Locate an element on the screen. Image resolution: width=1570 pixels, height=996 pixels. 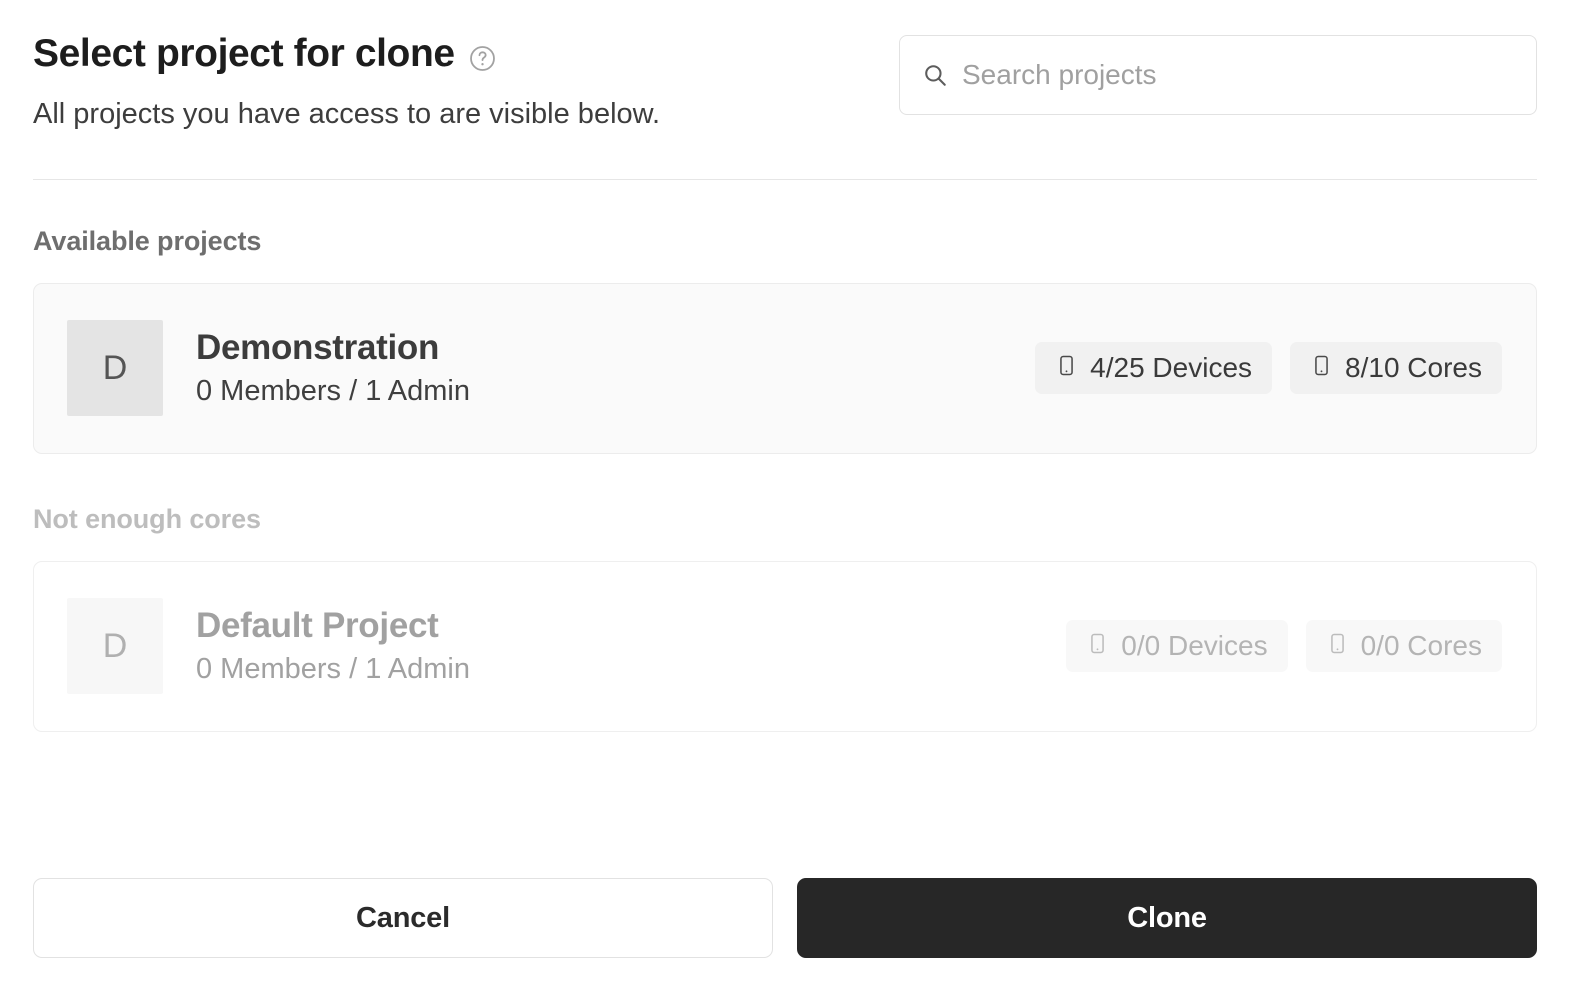
status-badge-devices: 0/0 Devices is located at coordinates (1177, 646).